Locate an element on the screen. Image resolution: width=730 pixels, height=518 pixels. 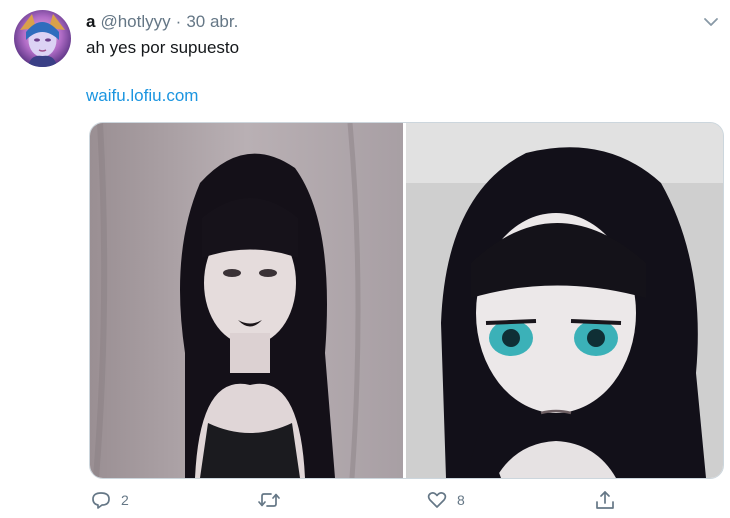
retweet-arrows-icon is located at coordinates (269, 500).